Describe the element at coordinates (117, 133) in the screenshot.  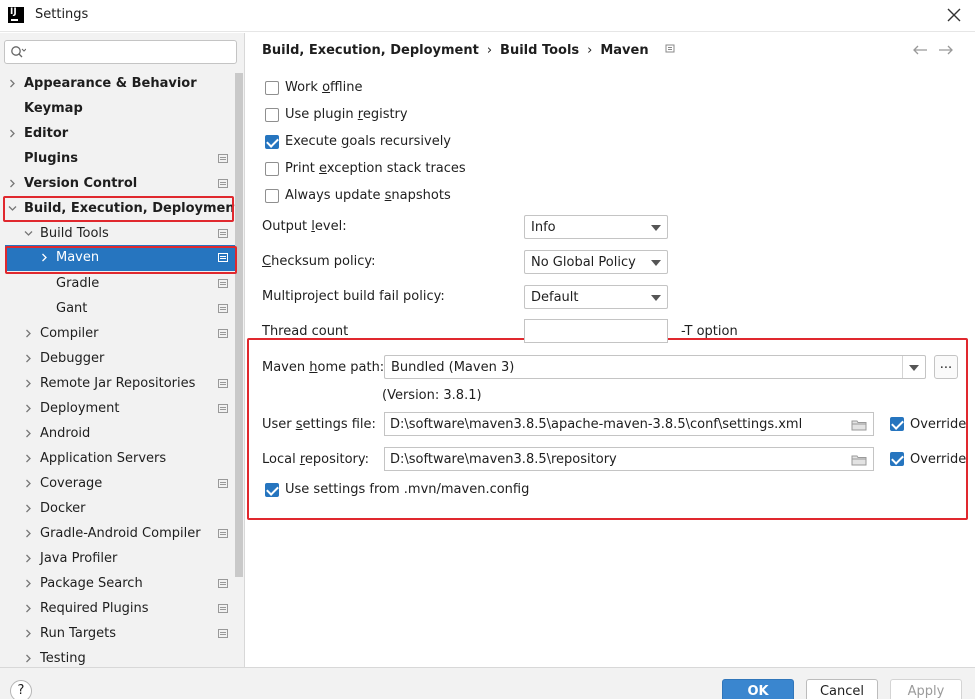
I see `sidebar-item-editor: Editor` at that location.